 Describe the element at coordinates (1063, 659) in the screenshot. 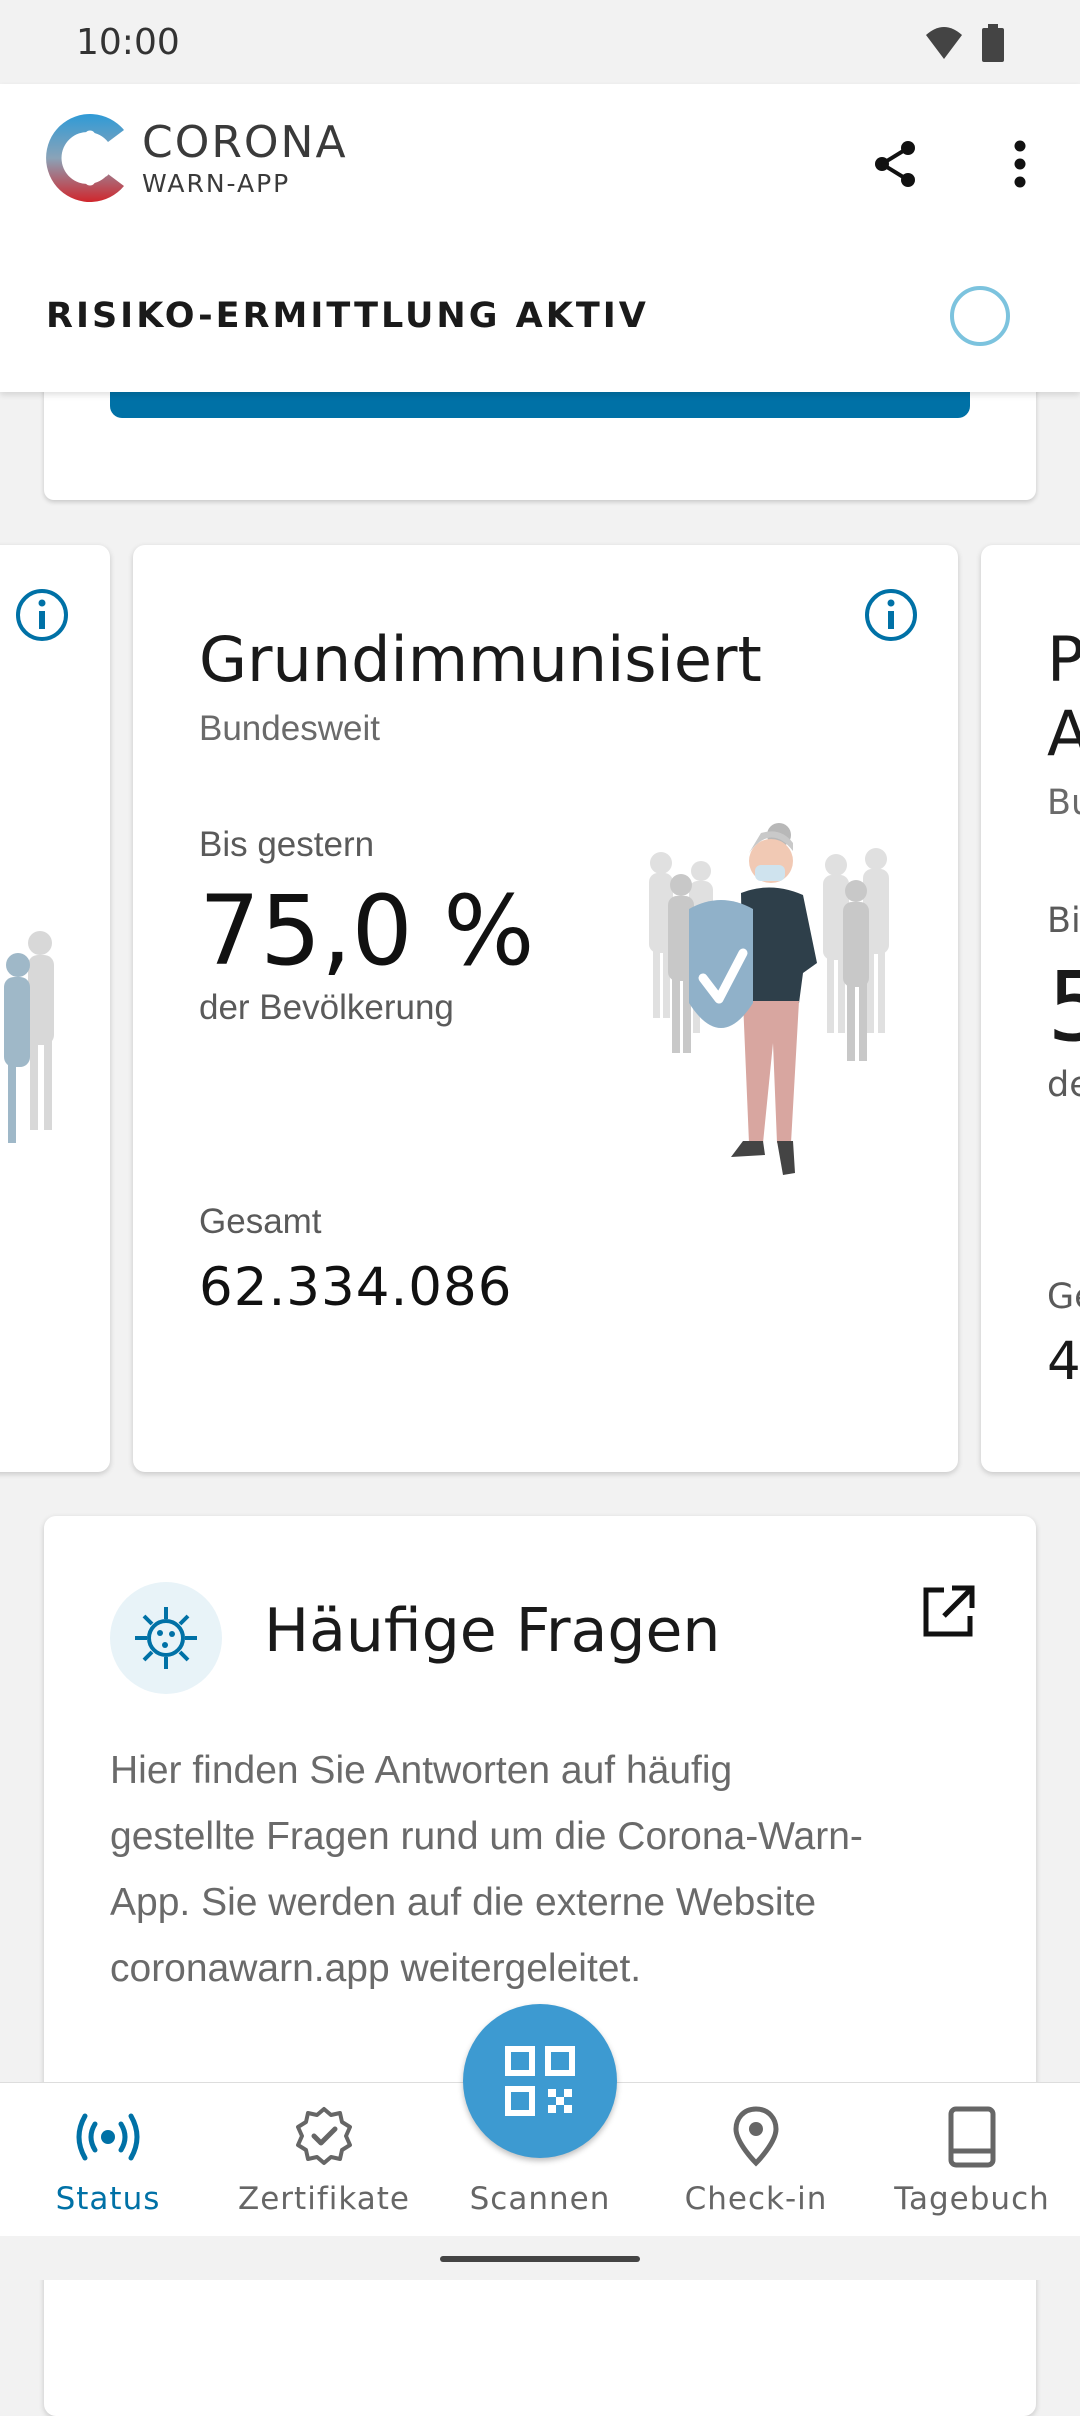

I see `card-title-fragment-1: P` at that location.